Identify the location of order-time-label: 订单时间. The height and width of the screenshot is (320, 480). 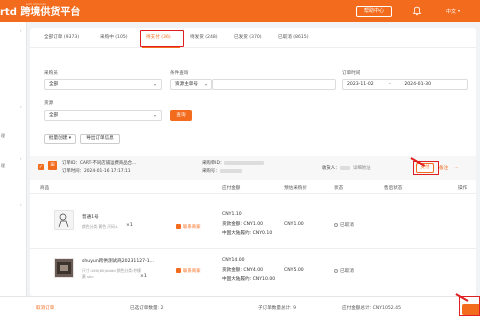
(351, 73).